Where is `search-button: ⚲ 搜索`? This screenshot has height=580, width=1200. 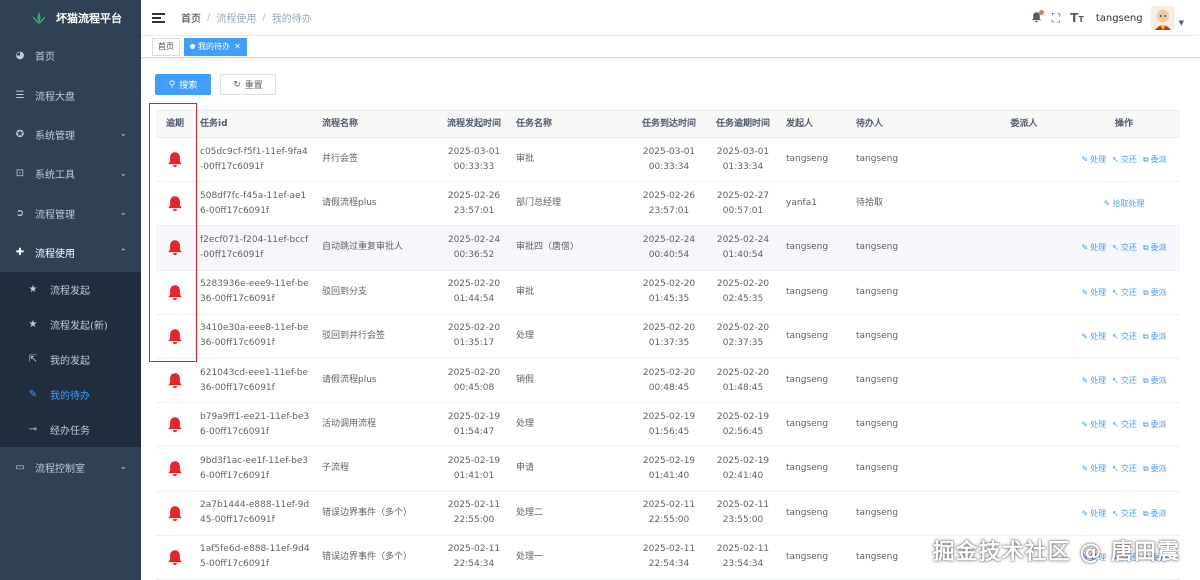 search-button: ⚲ 搜索 is located at coordinates (183, 84).